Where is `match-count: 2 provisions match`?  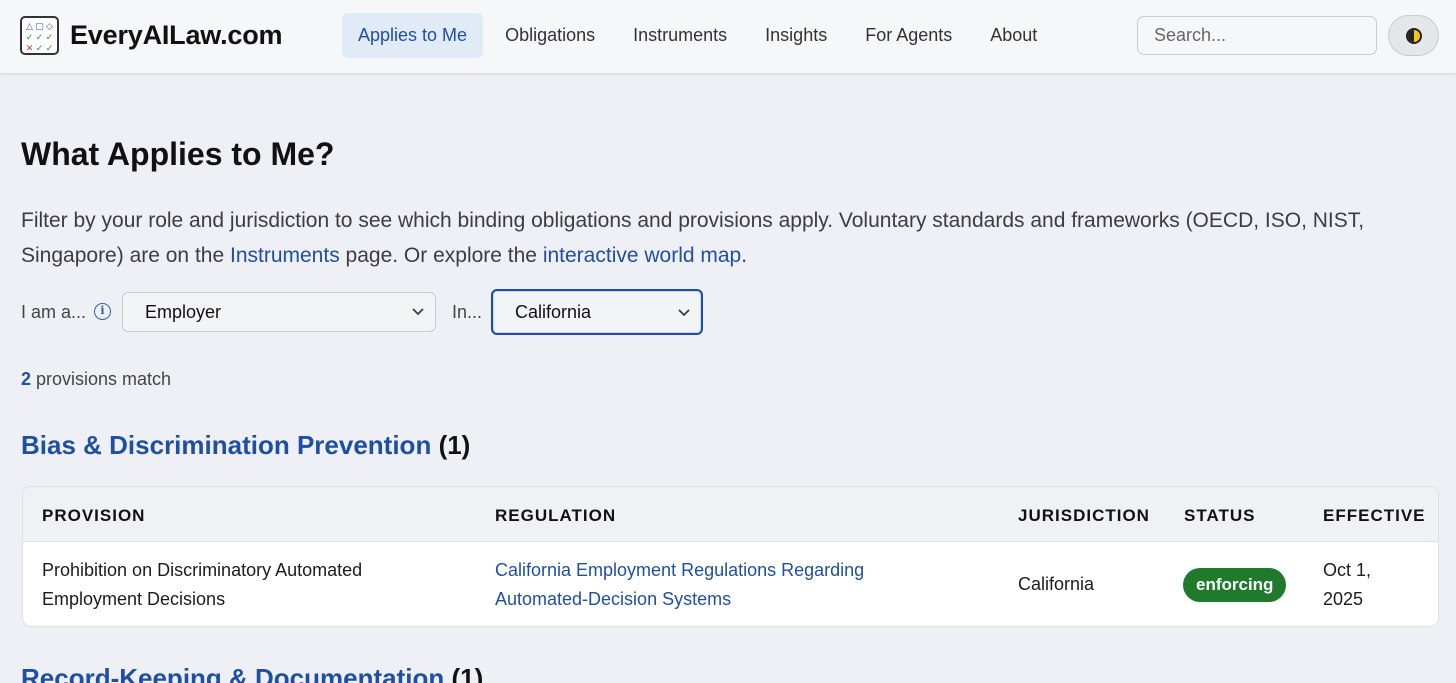
match-count: 2 provisions match is located at coordinates (96, 379).